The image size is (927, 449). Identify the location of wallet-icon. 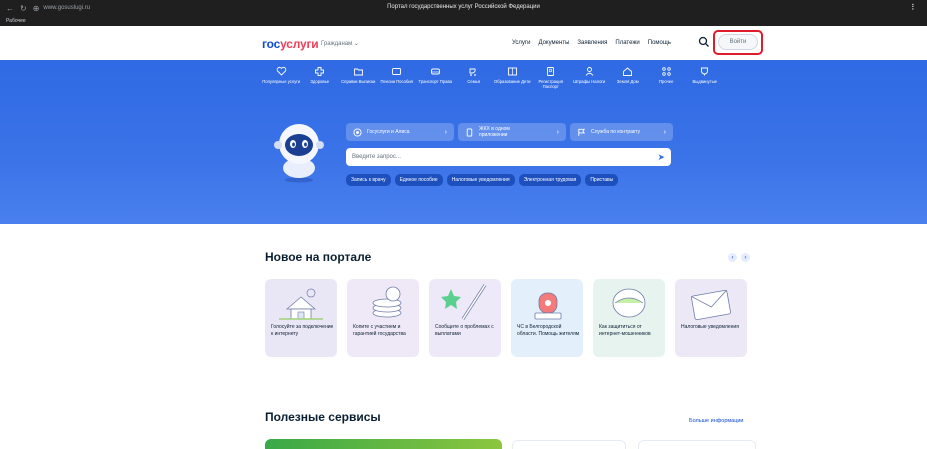
(397, 71).